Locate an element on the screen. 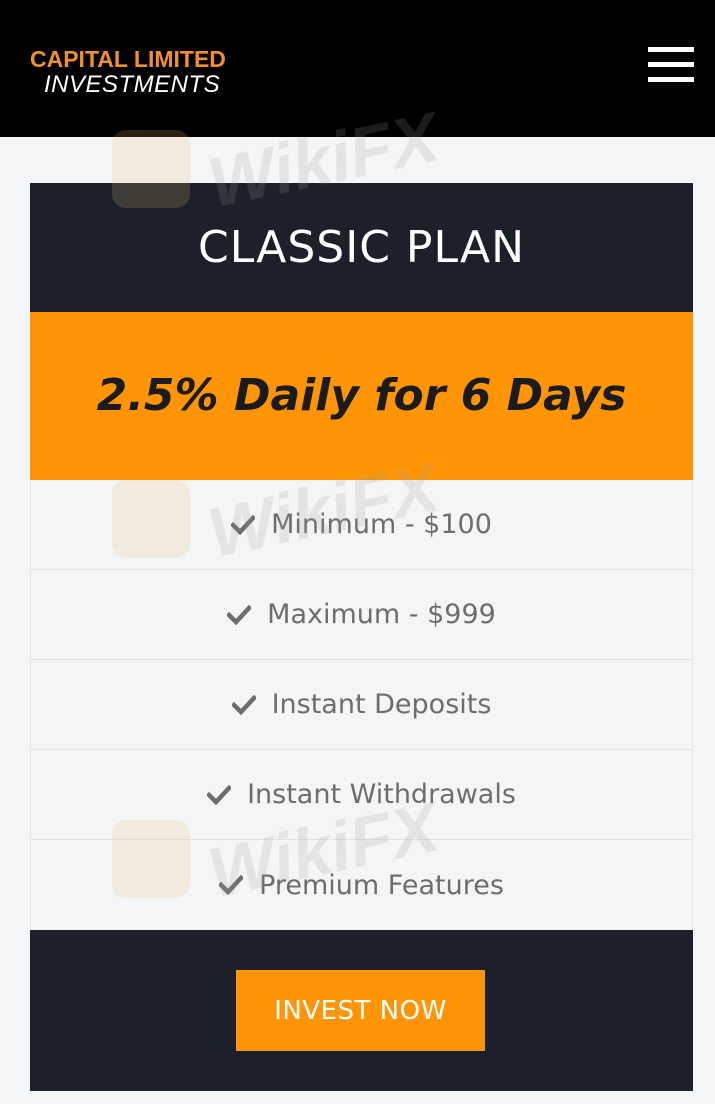  hamburger-menu-icon is located at coordinates (671, 65).